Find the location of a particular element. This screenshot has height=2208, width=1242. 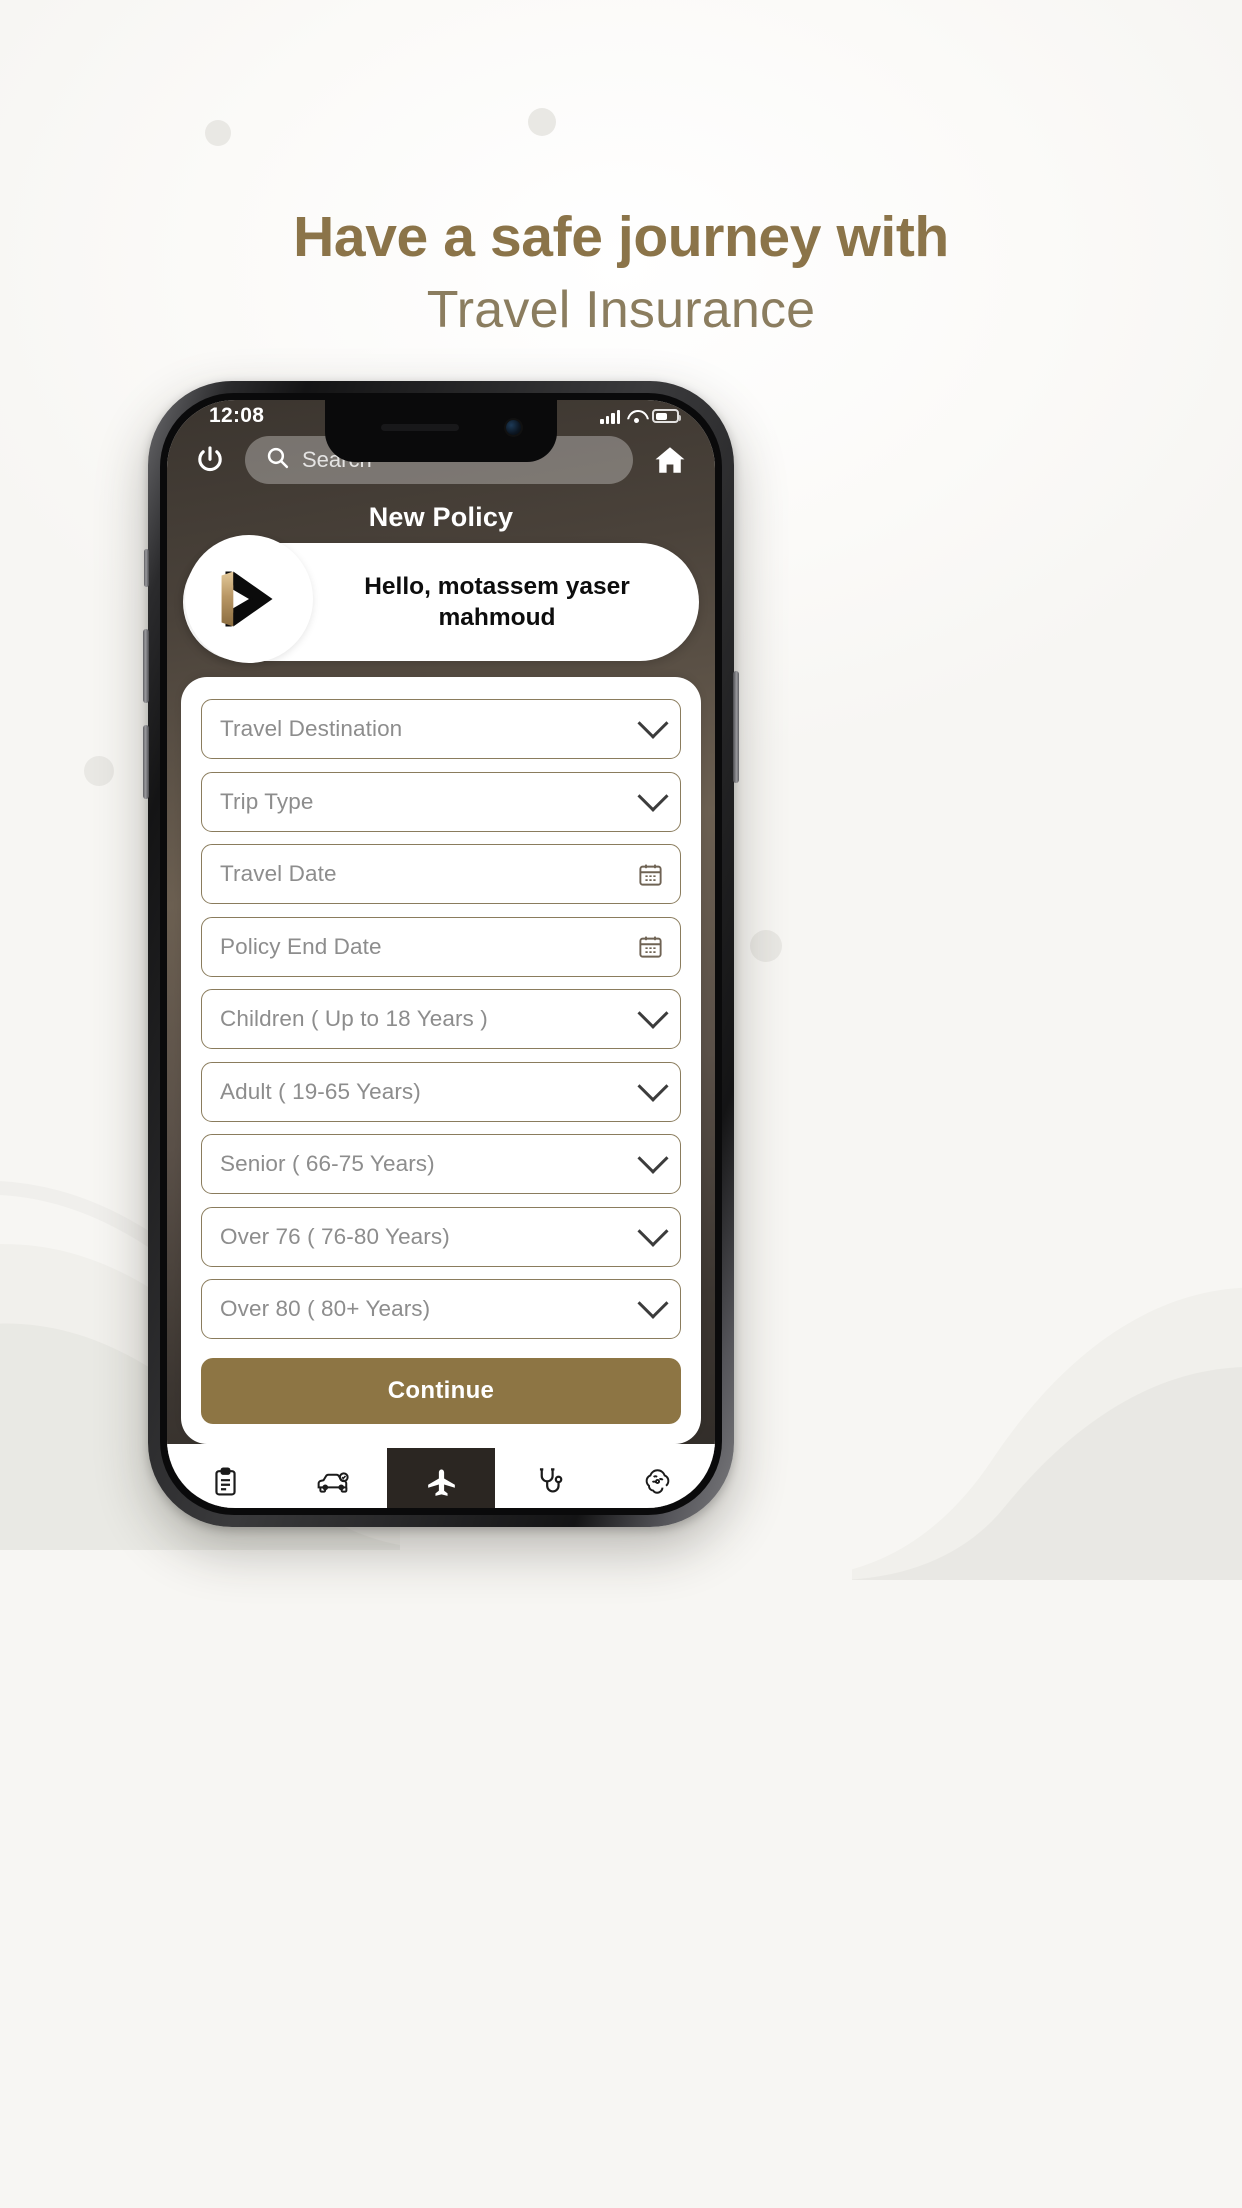

field-label: Children ( Up to 18 Years ) is located at coordinates (354, 1018).